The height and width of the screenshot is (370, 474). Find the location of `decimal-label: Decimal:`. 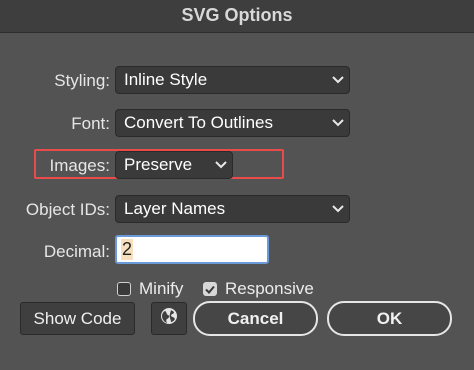

decimal-label: Decimal: is located at coordinates (76, 251).